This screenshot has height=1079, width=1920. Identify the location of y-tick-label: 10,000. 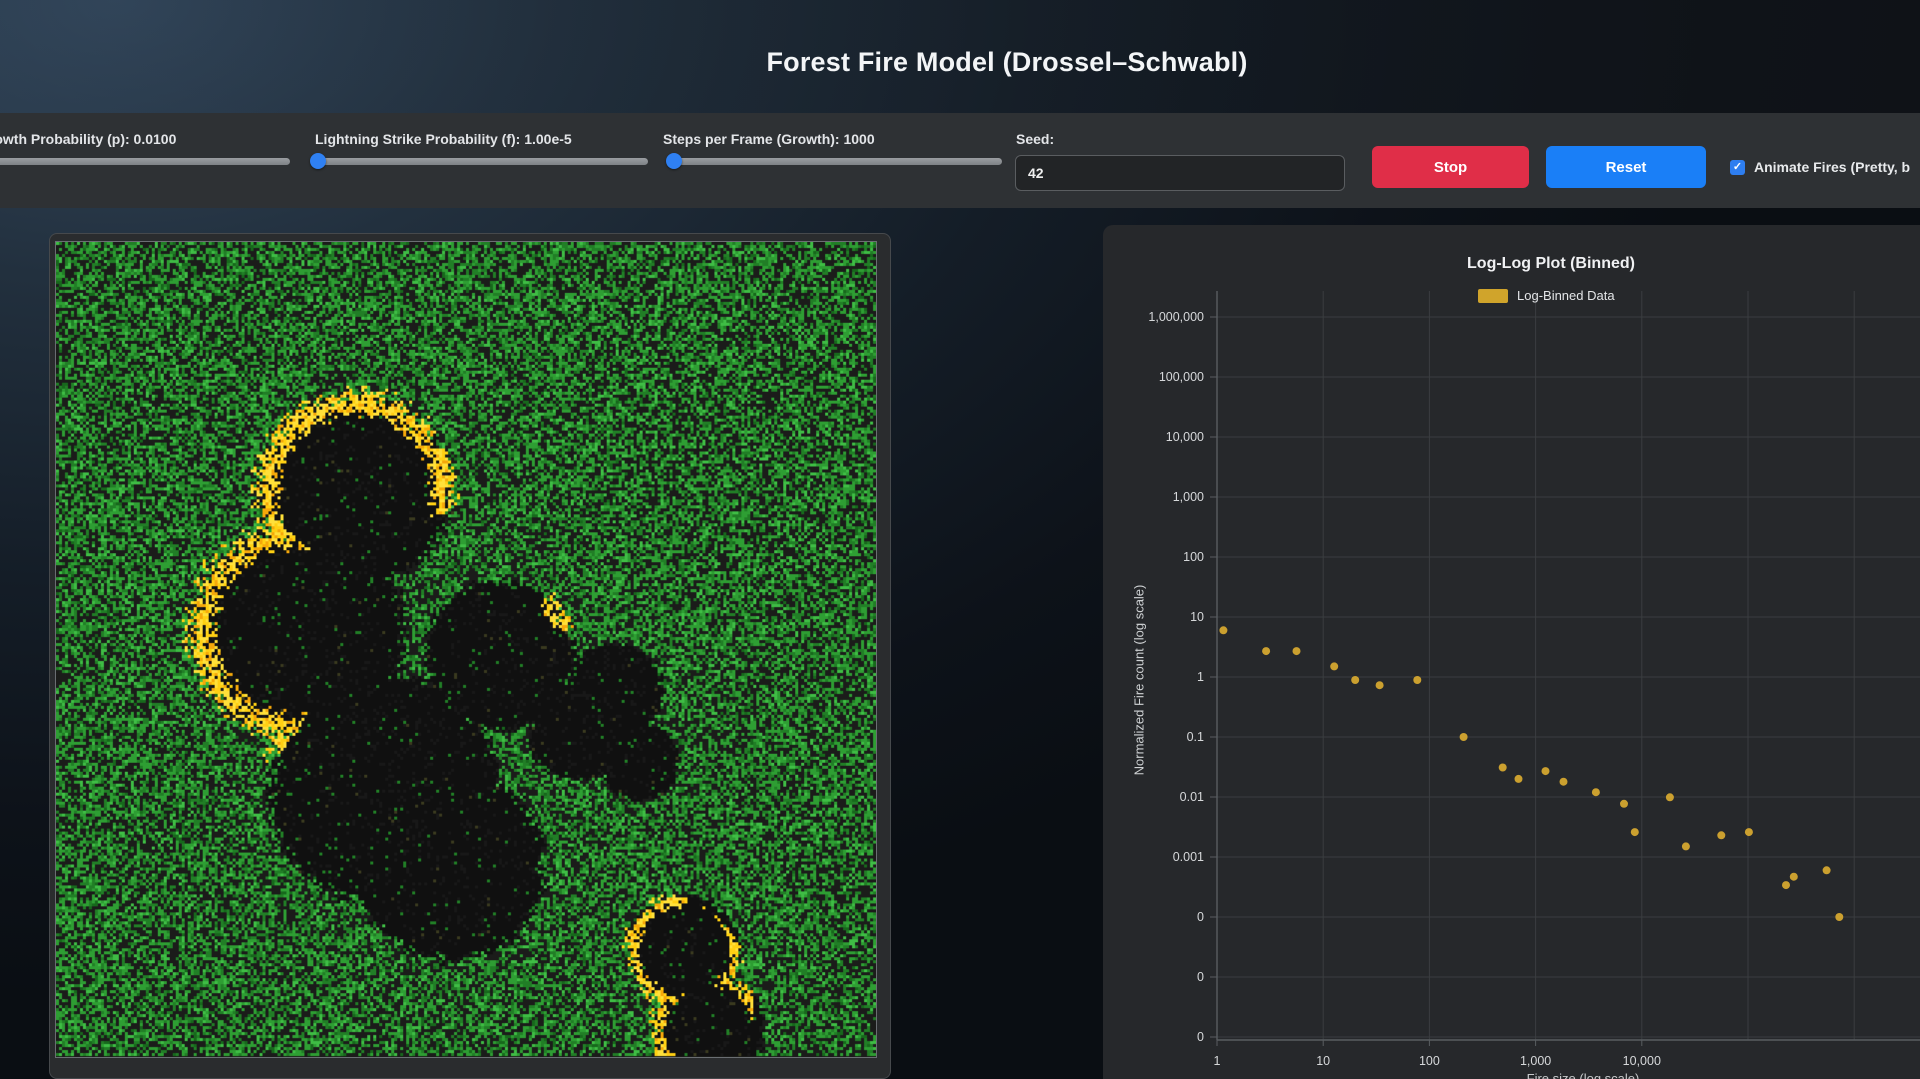
(1185, 437).